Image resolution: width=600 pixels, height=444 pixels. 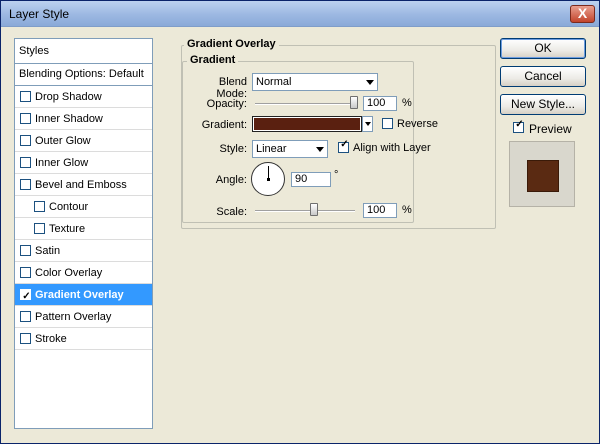 I want to click on blend-mode-value: Normal, so click(x=274, y=82).